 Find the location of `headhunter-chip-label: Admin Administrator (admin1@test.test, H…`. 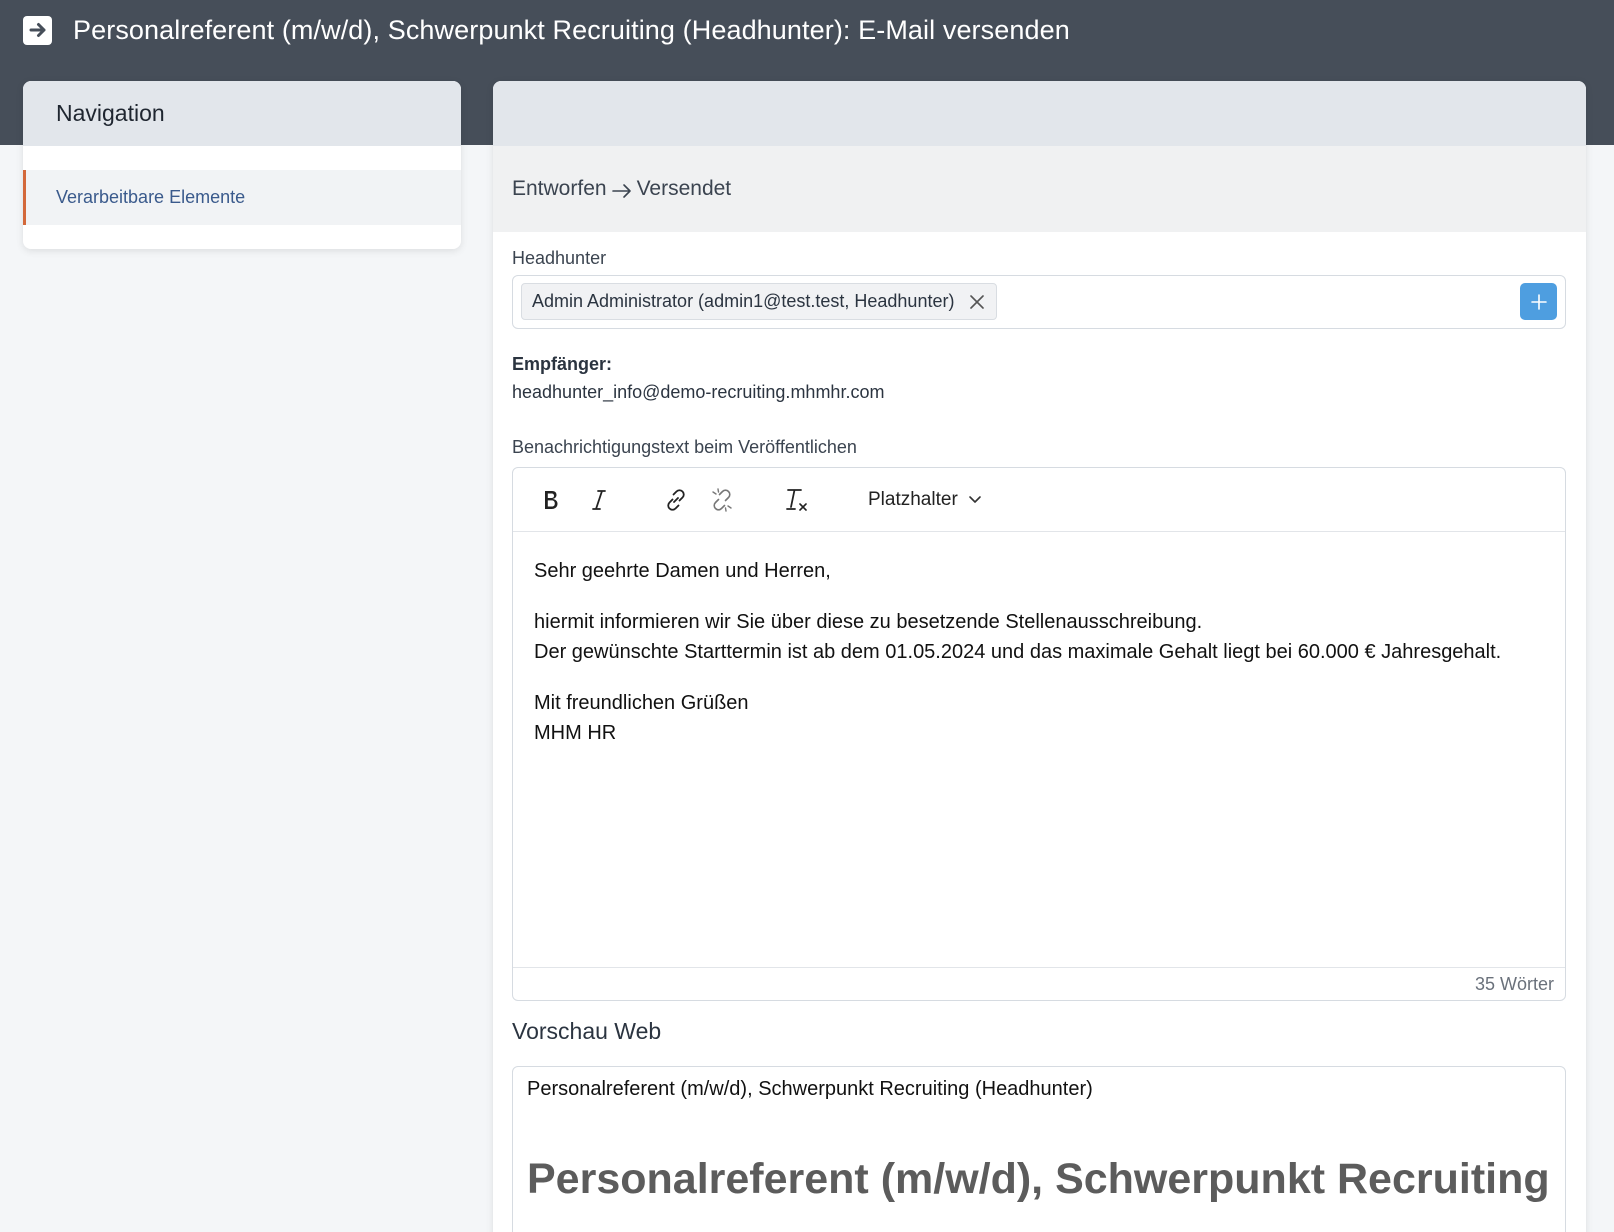

headhunter-chip-label: Admin Administrator (admin1@test.test, H… is located at coordinates (743, 301).